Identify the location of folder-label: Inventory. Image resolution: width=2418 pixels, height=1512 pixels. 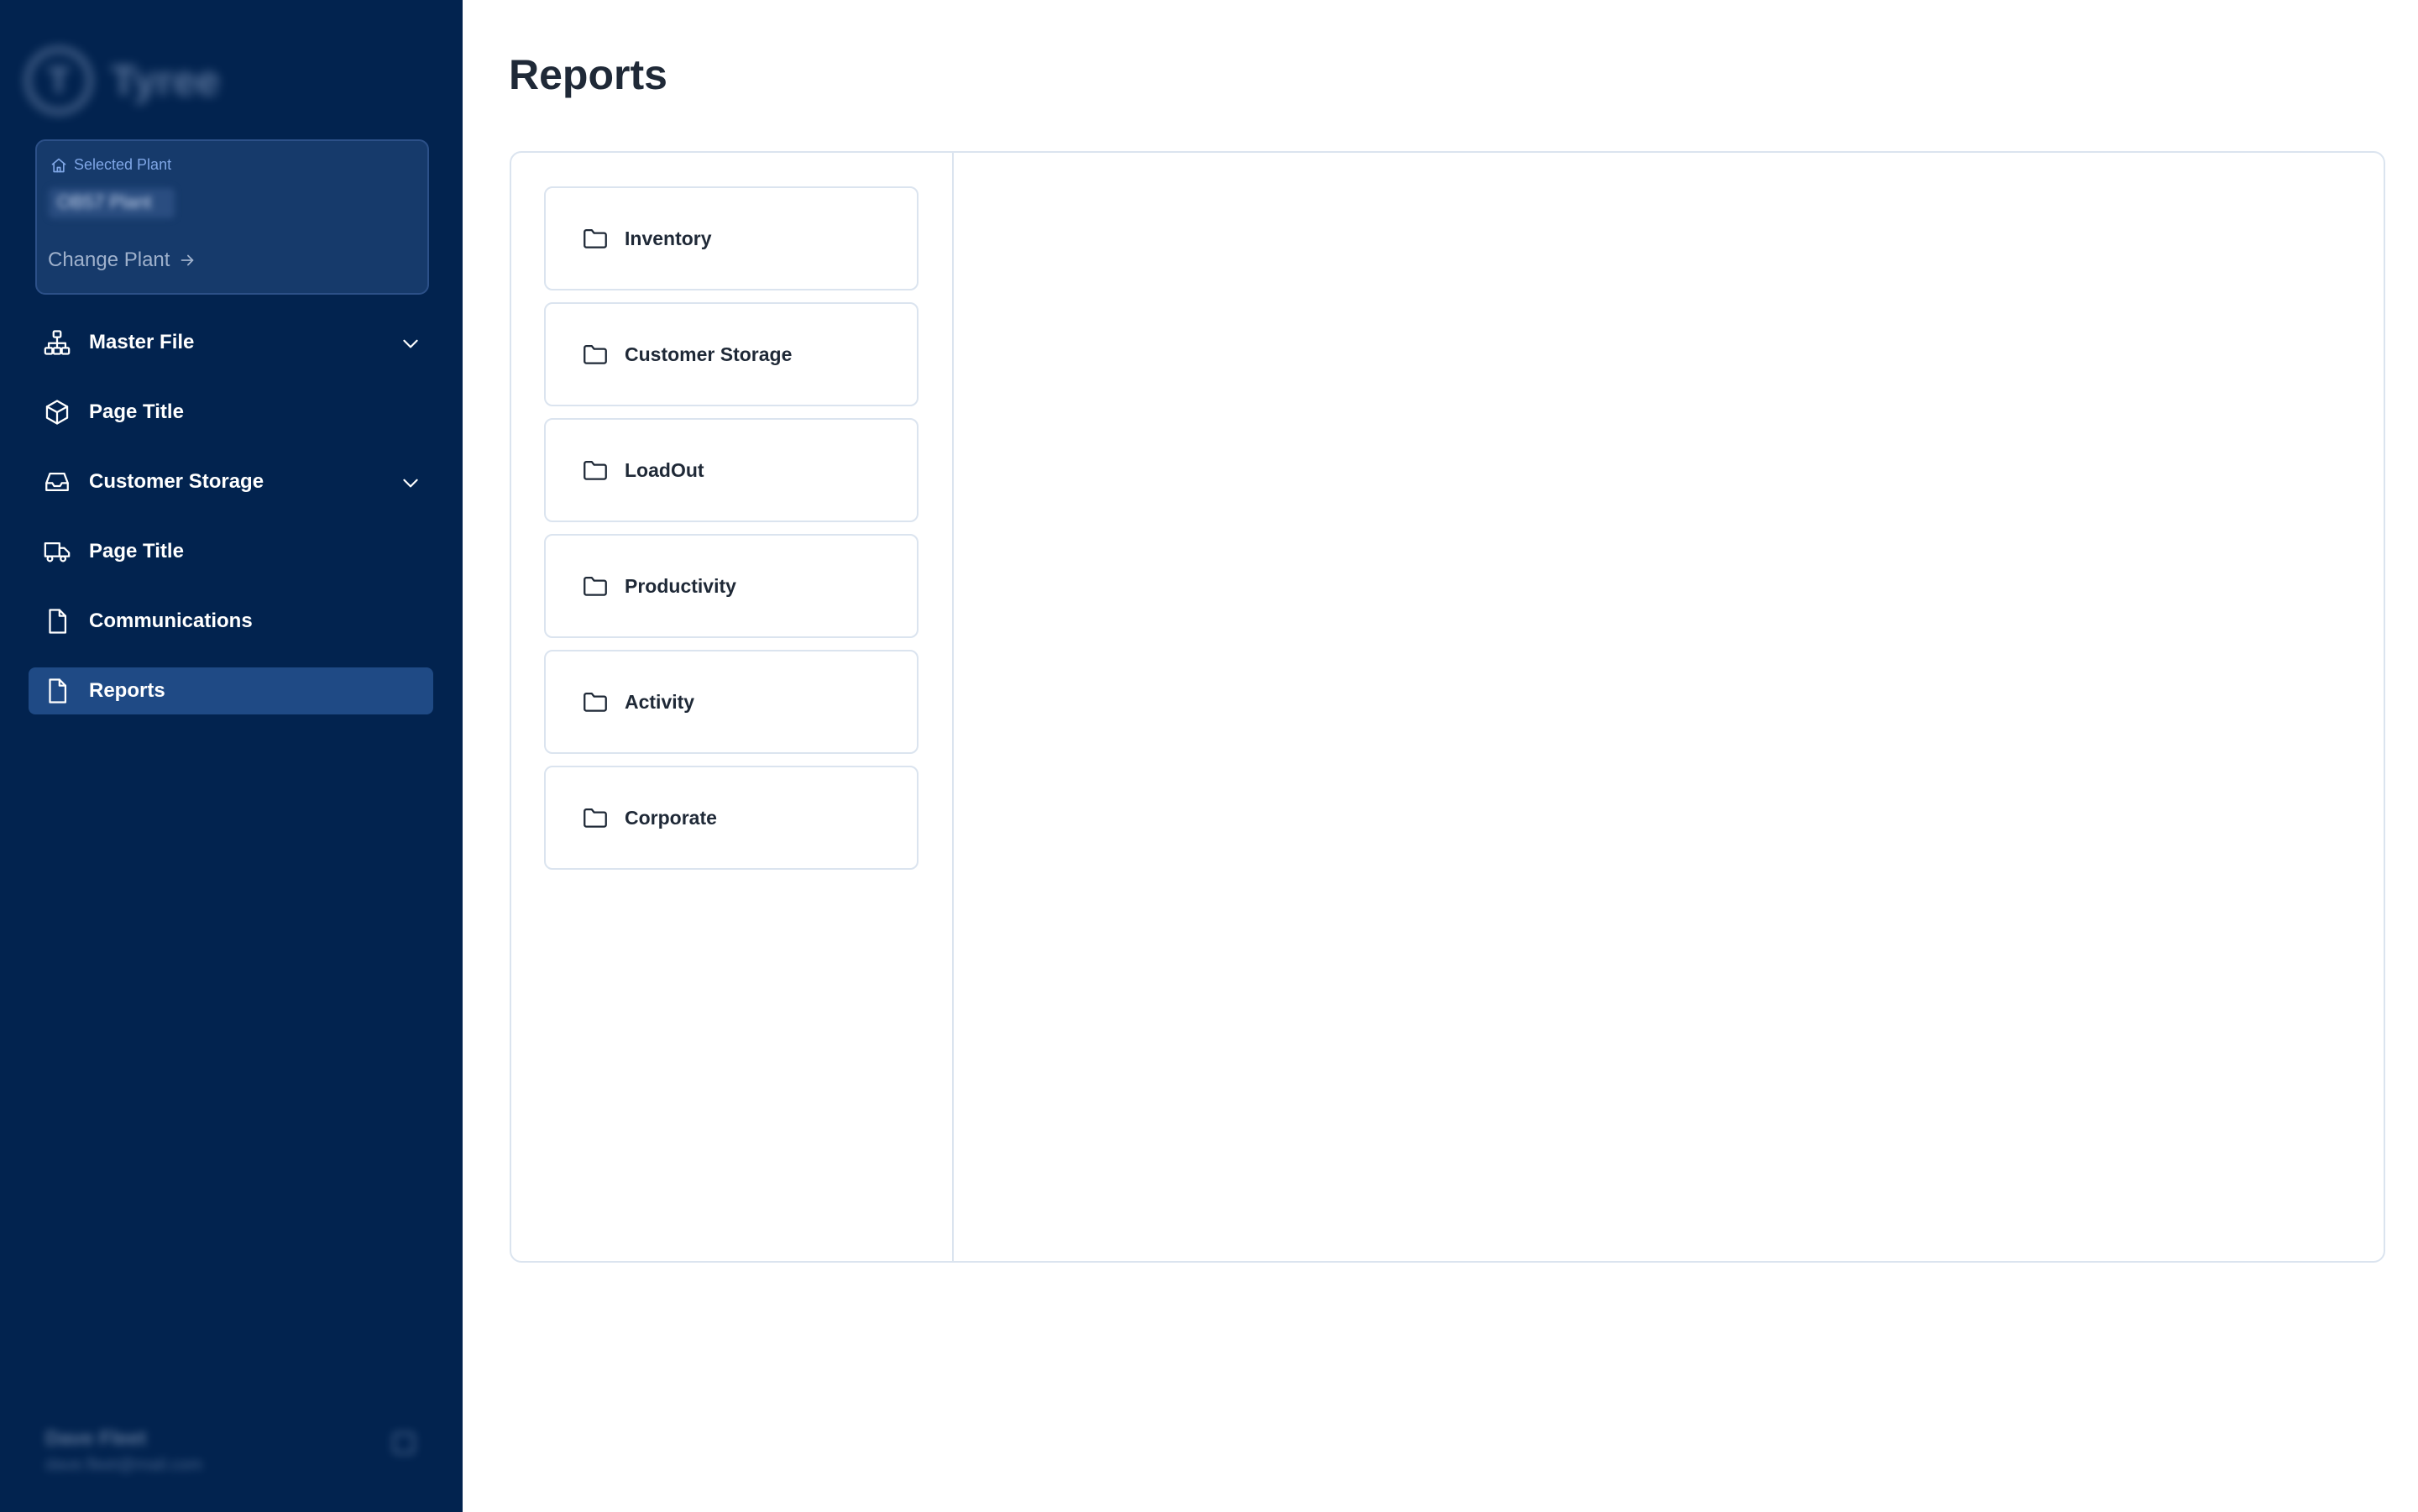
(668, 238).